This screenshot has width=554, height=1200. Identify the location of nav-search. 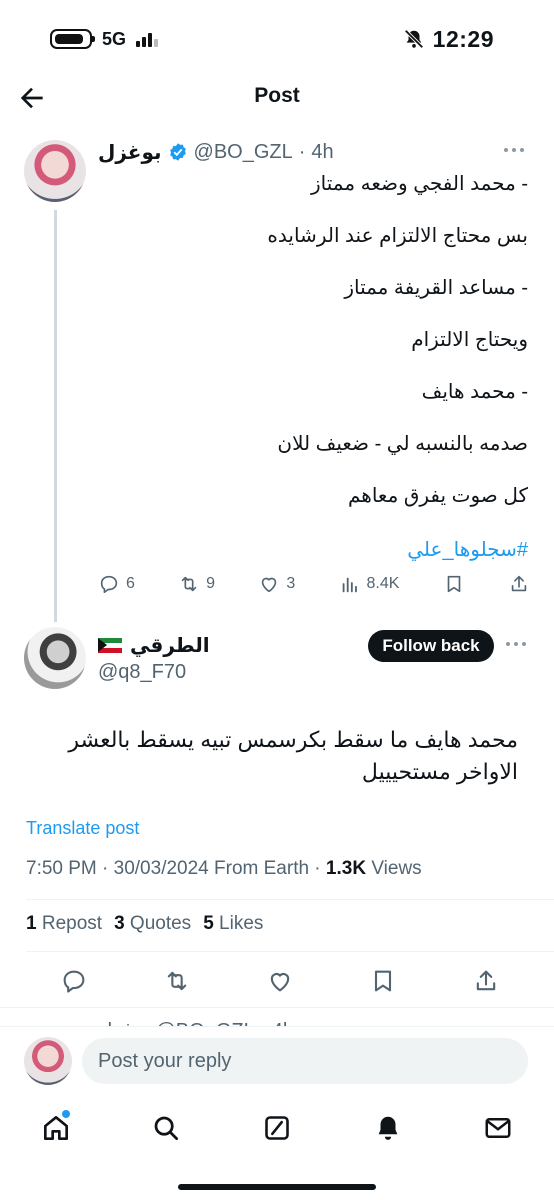
(166, 1128).